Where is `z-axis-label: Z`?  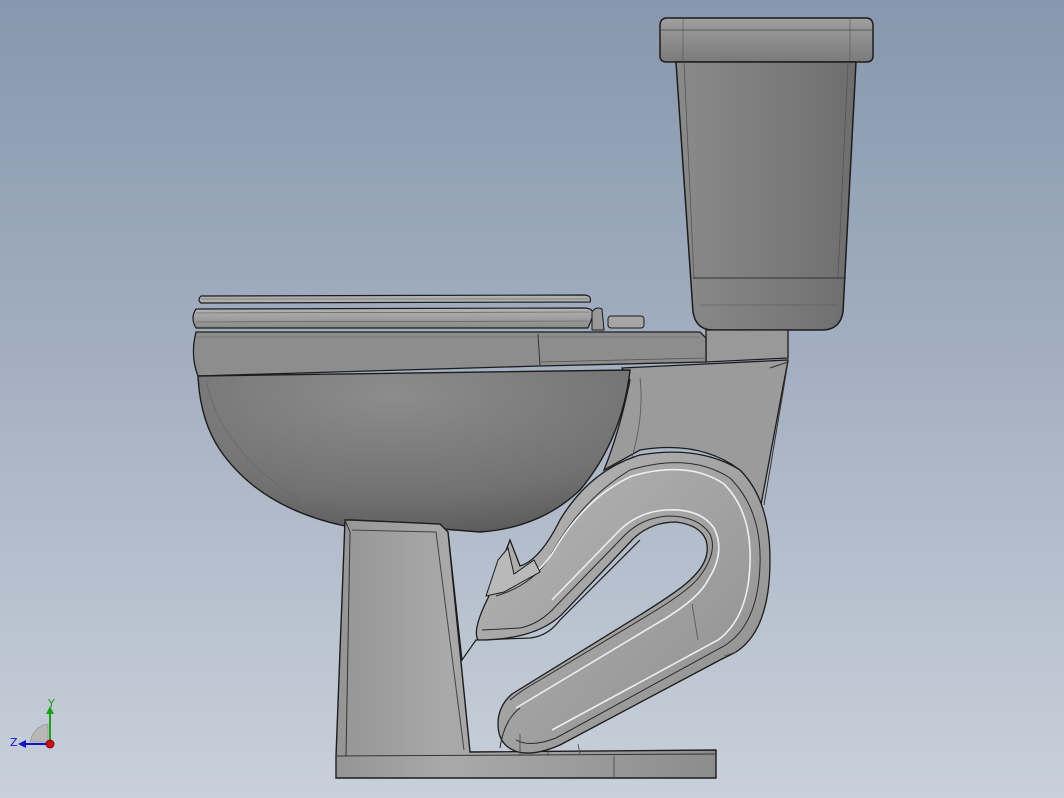
z-axis-label: Z is located at coordinates (14, 742).